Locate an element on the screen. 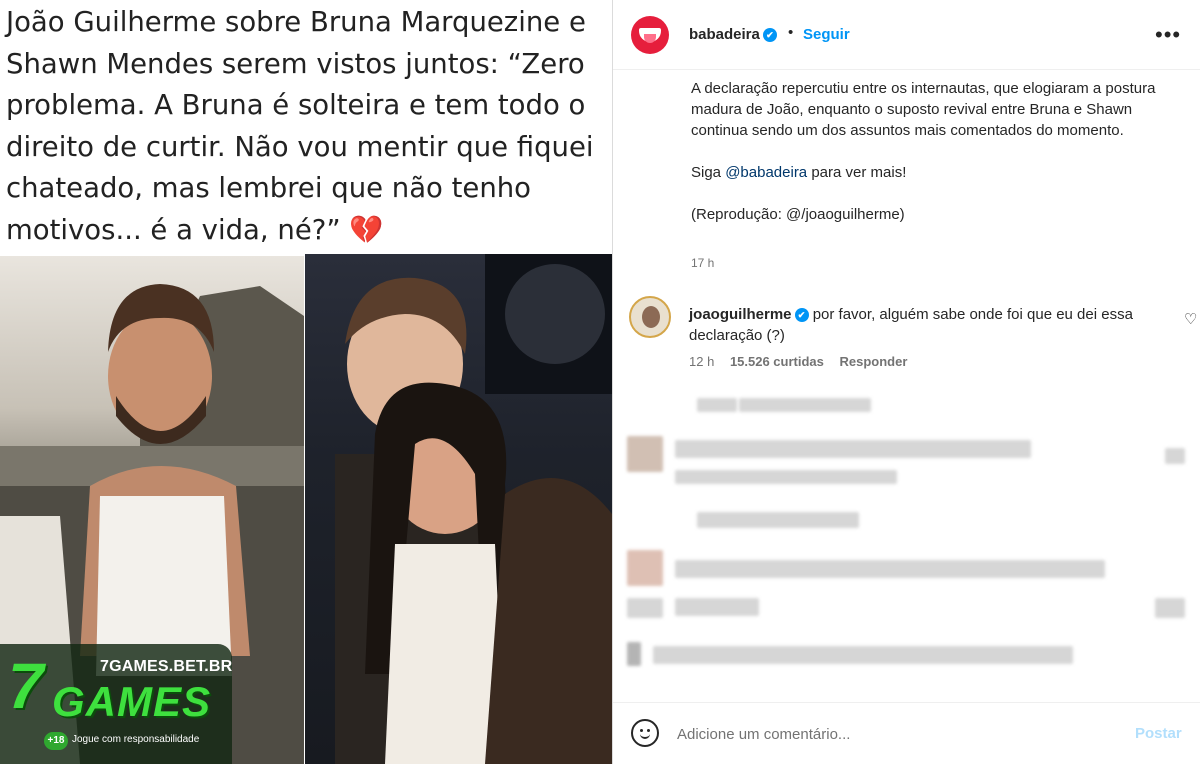  comment-composer: Postar is located at coordinates (906, 733).